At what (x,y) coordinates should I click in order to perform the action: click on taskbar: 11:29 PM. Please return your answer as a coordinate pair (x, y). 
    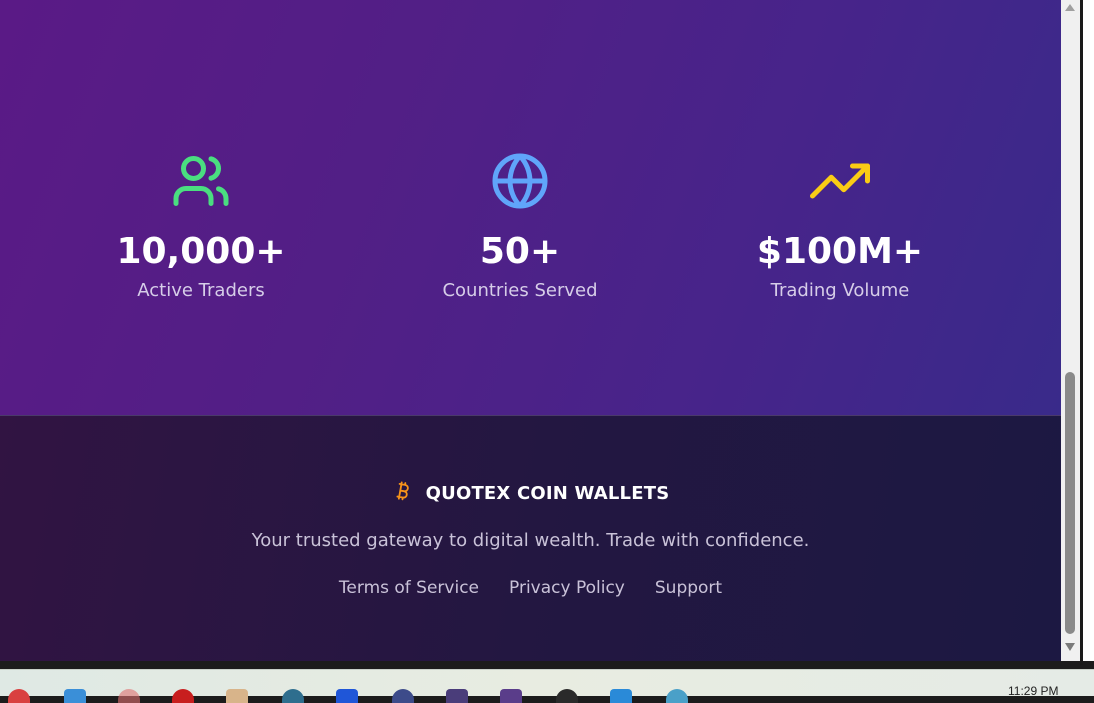
    Looking at the image, I should click on (547, 686).